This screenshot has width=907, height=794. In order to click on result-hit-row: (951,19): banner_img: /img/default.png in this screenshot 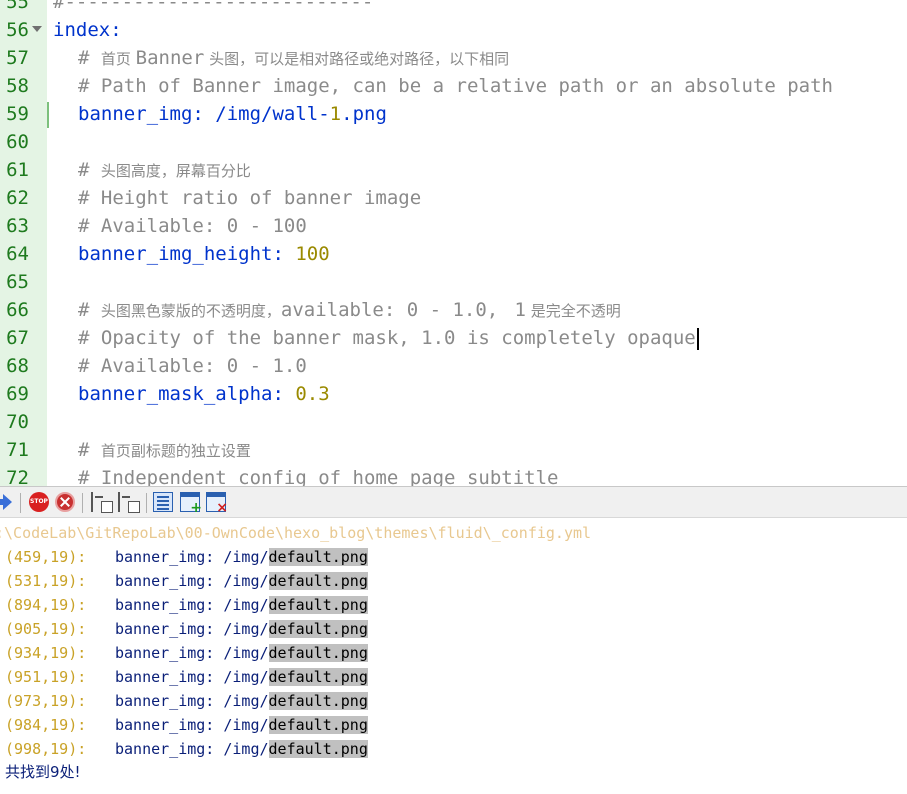, I will do `click(453, 677)`.